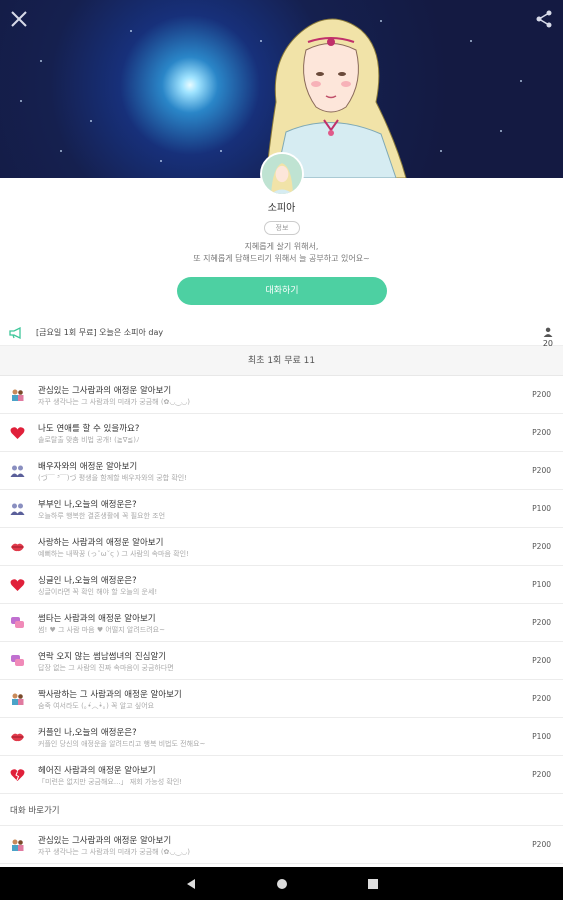  I want to click on list-item-subtitle: (づ￣ ³￣)づ 평생을 함께할 배우자와의 궁합 확인!, so click(113, 478).